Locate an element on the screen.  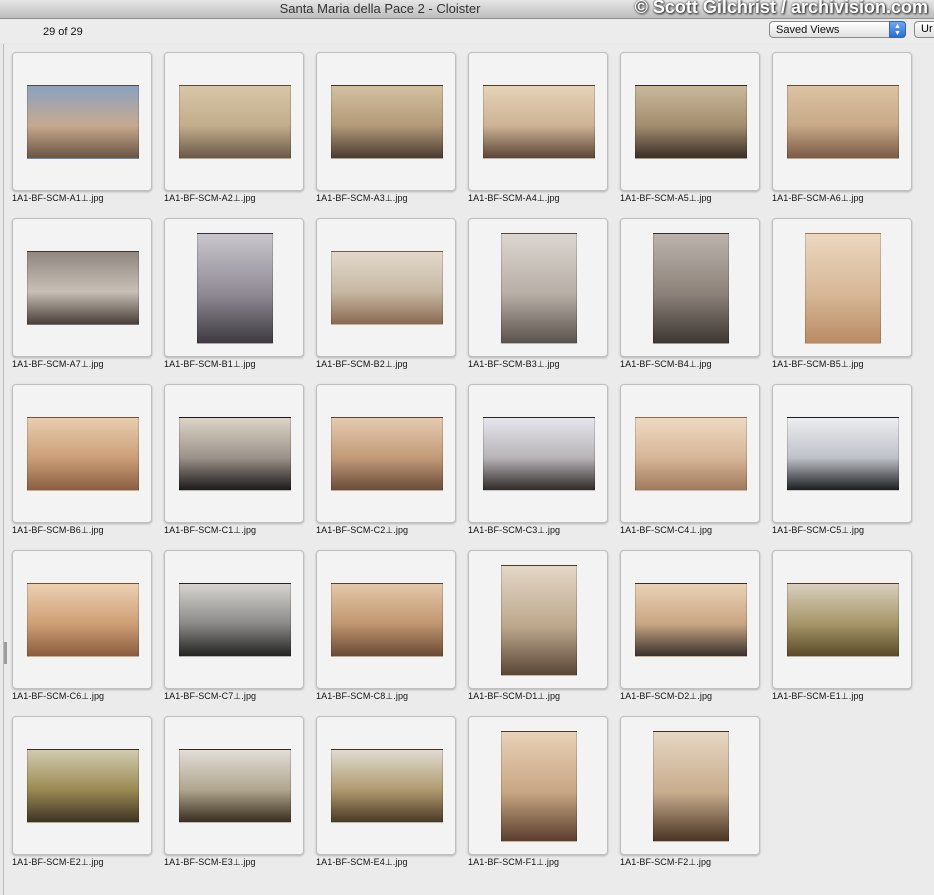
thumbnail-item: 1A1-BF-SCM-C5⊥.jpg is located at coordinates (842, 467).